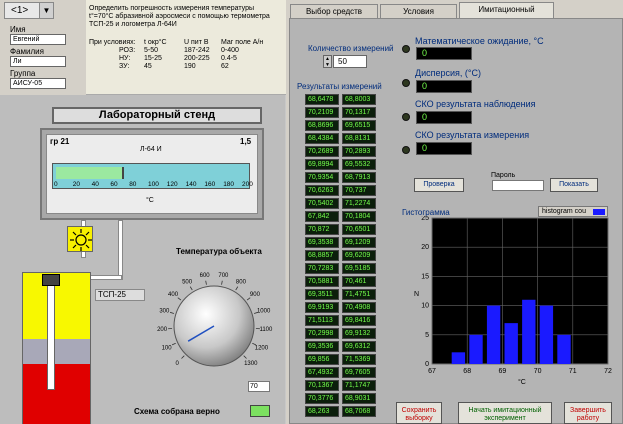  Describe the element at coordinates (322, 385) in the screenshot. I see `result-cell: 70,1367` at that location.